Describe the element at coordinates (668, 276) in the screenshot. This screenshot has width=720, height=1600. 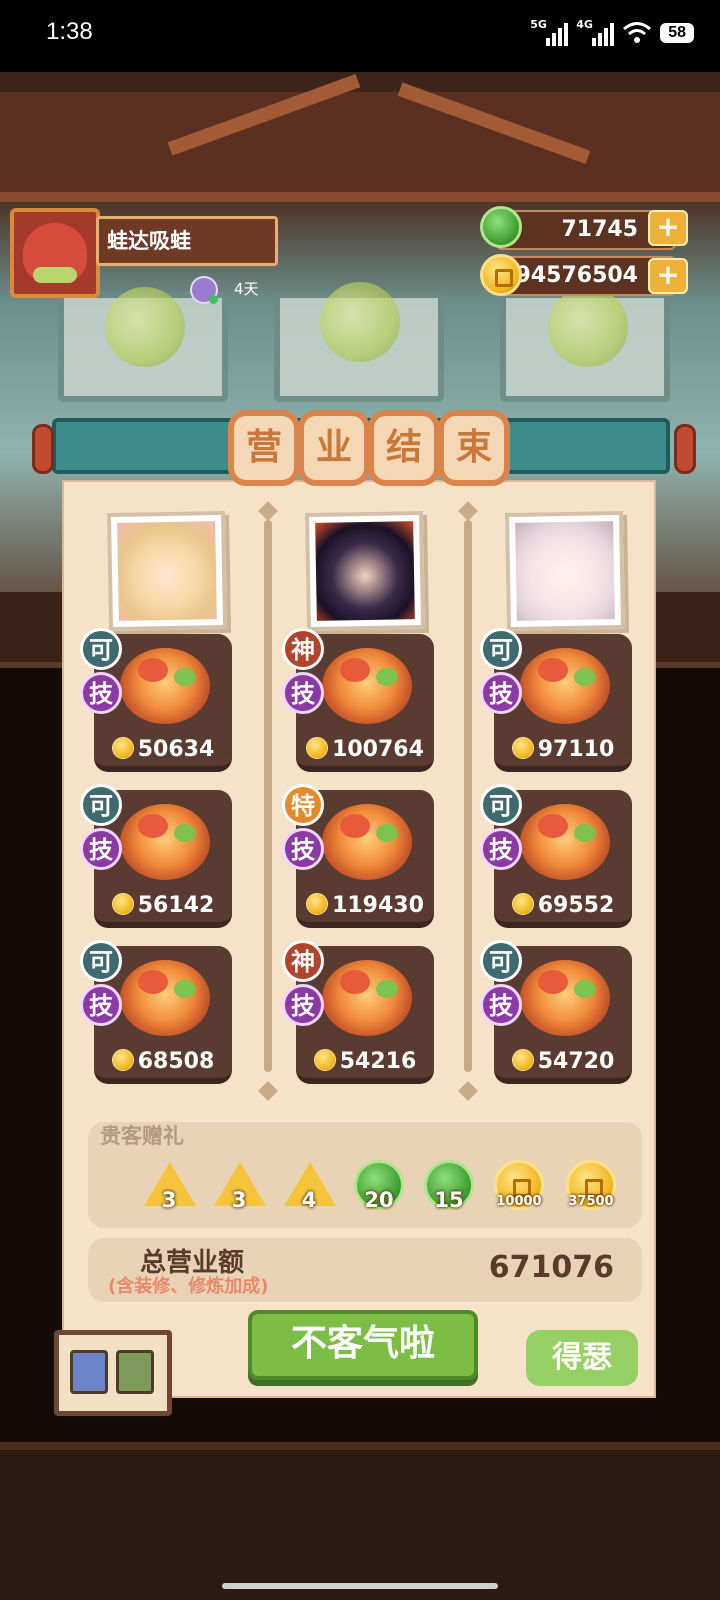
I see `add-coin-button: +` at that location.